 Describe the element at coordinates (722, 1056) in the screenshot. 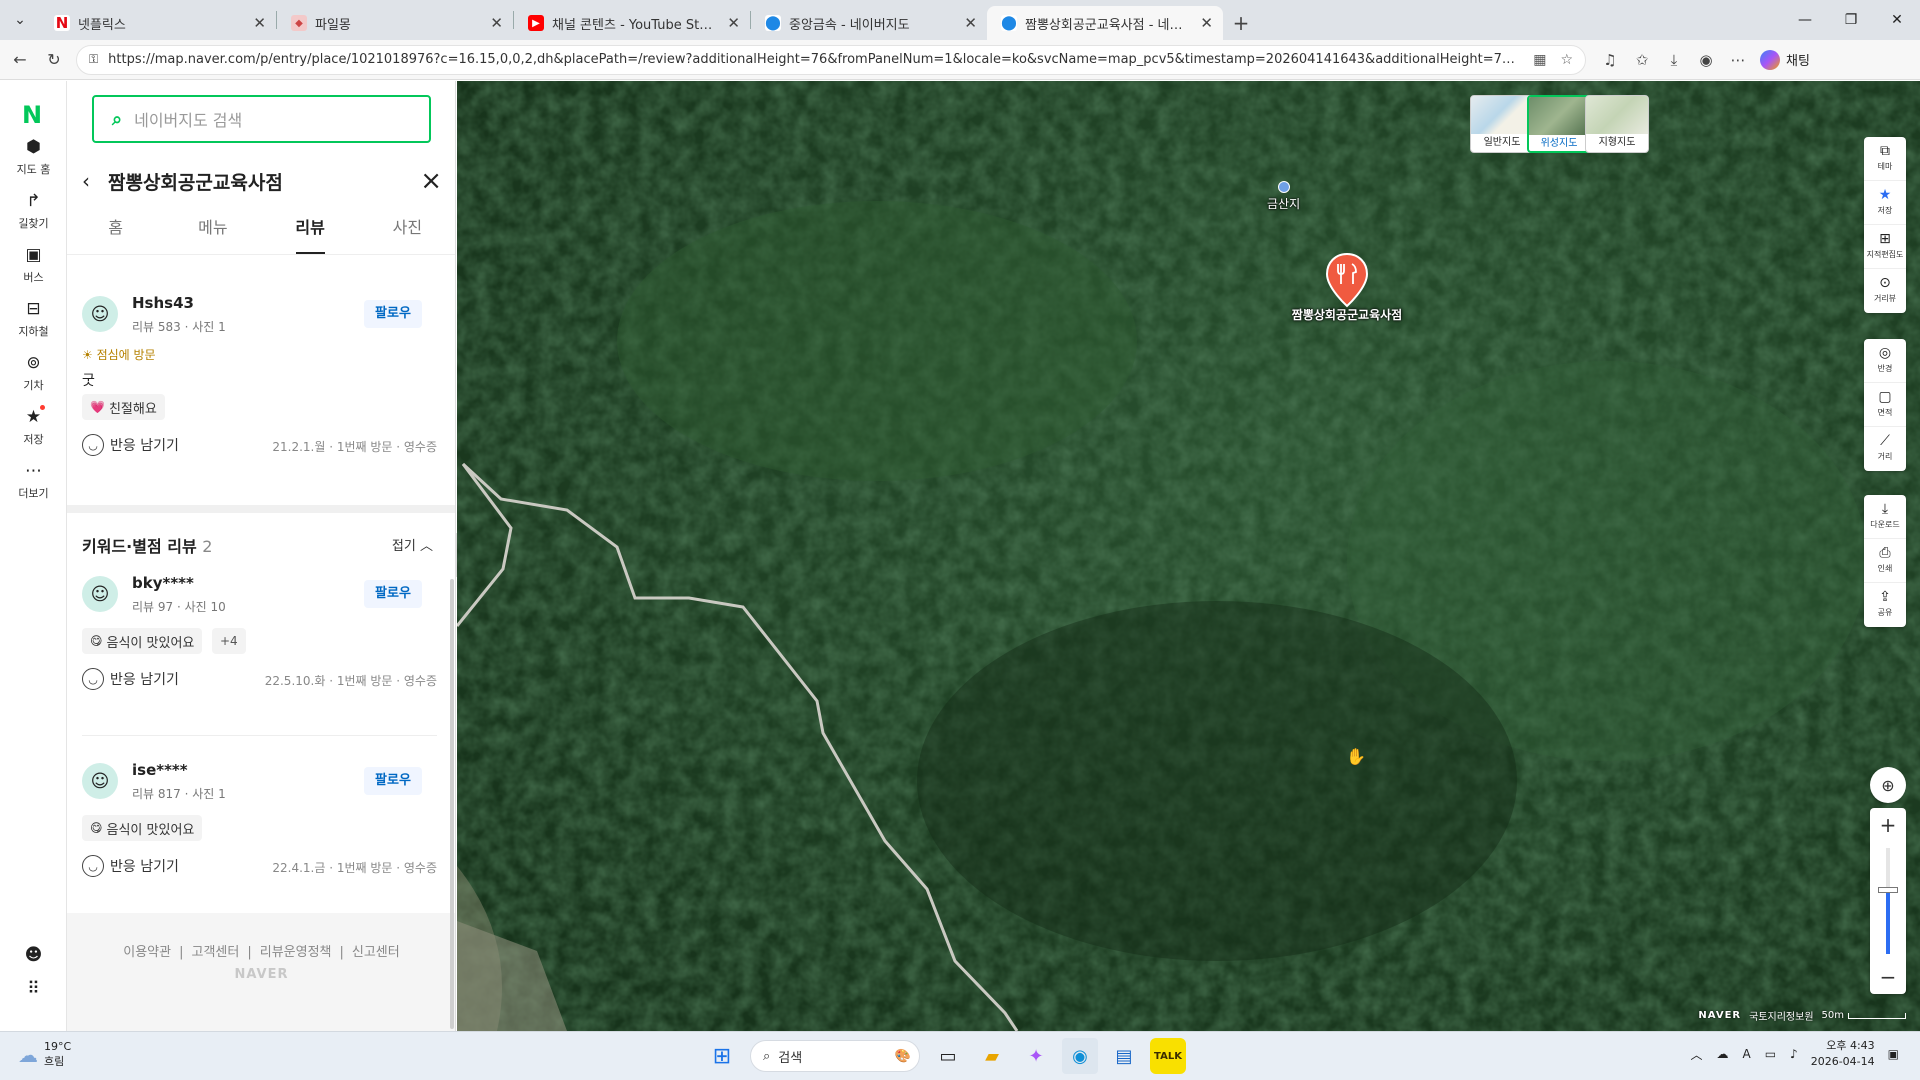

I see `start-icon: ⊞` at that location.